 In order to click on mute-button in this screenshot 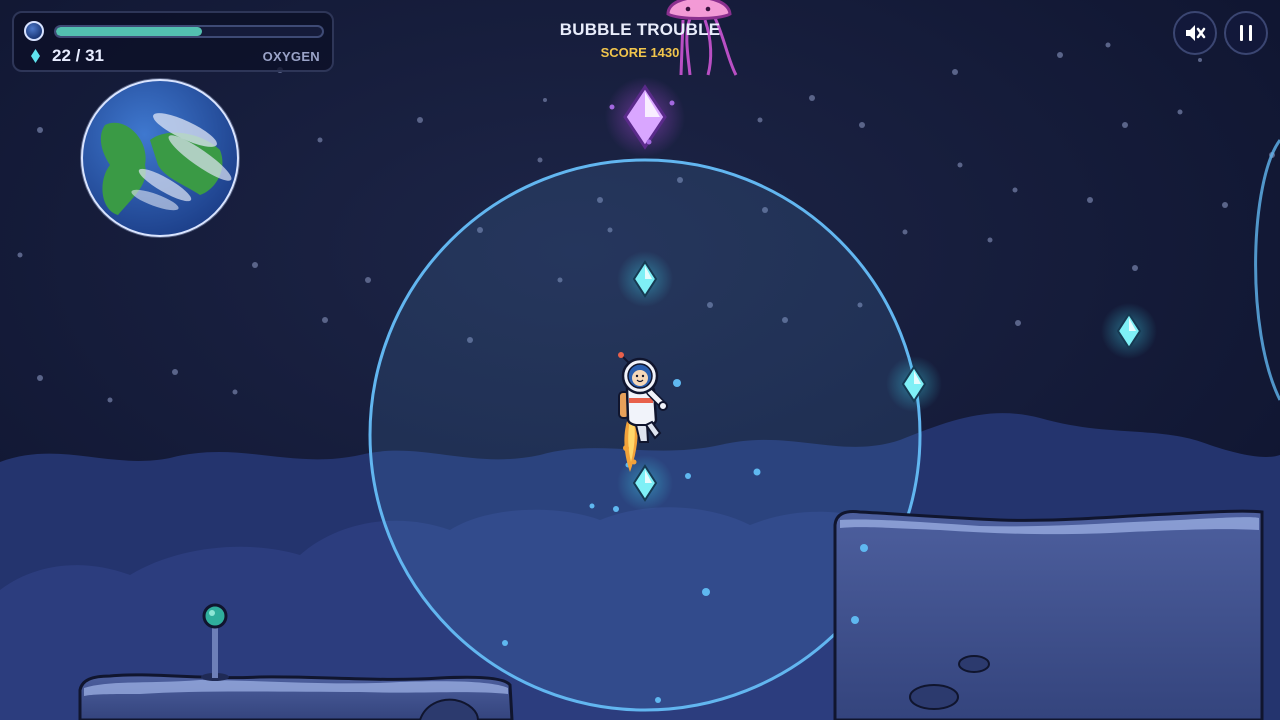, I will do `click(1195, 33)`.